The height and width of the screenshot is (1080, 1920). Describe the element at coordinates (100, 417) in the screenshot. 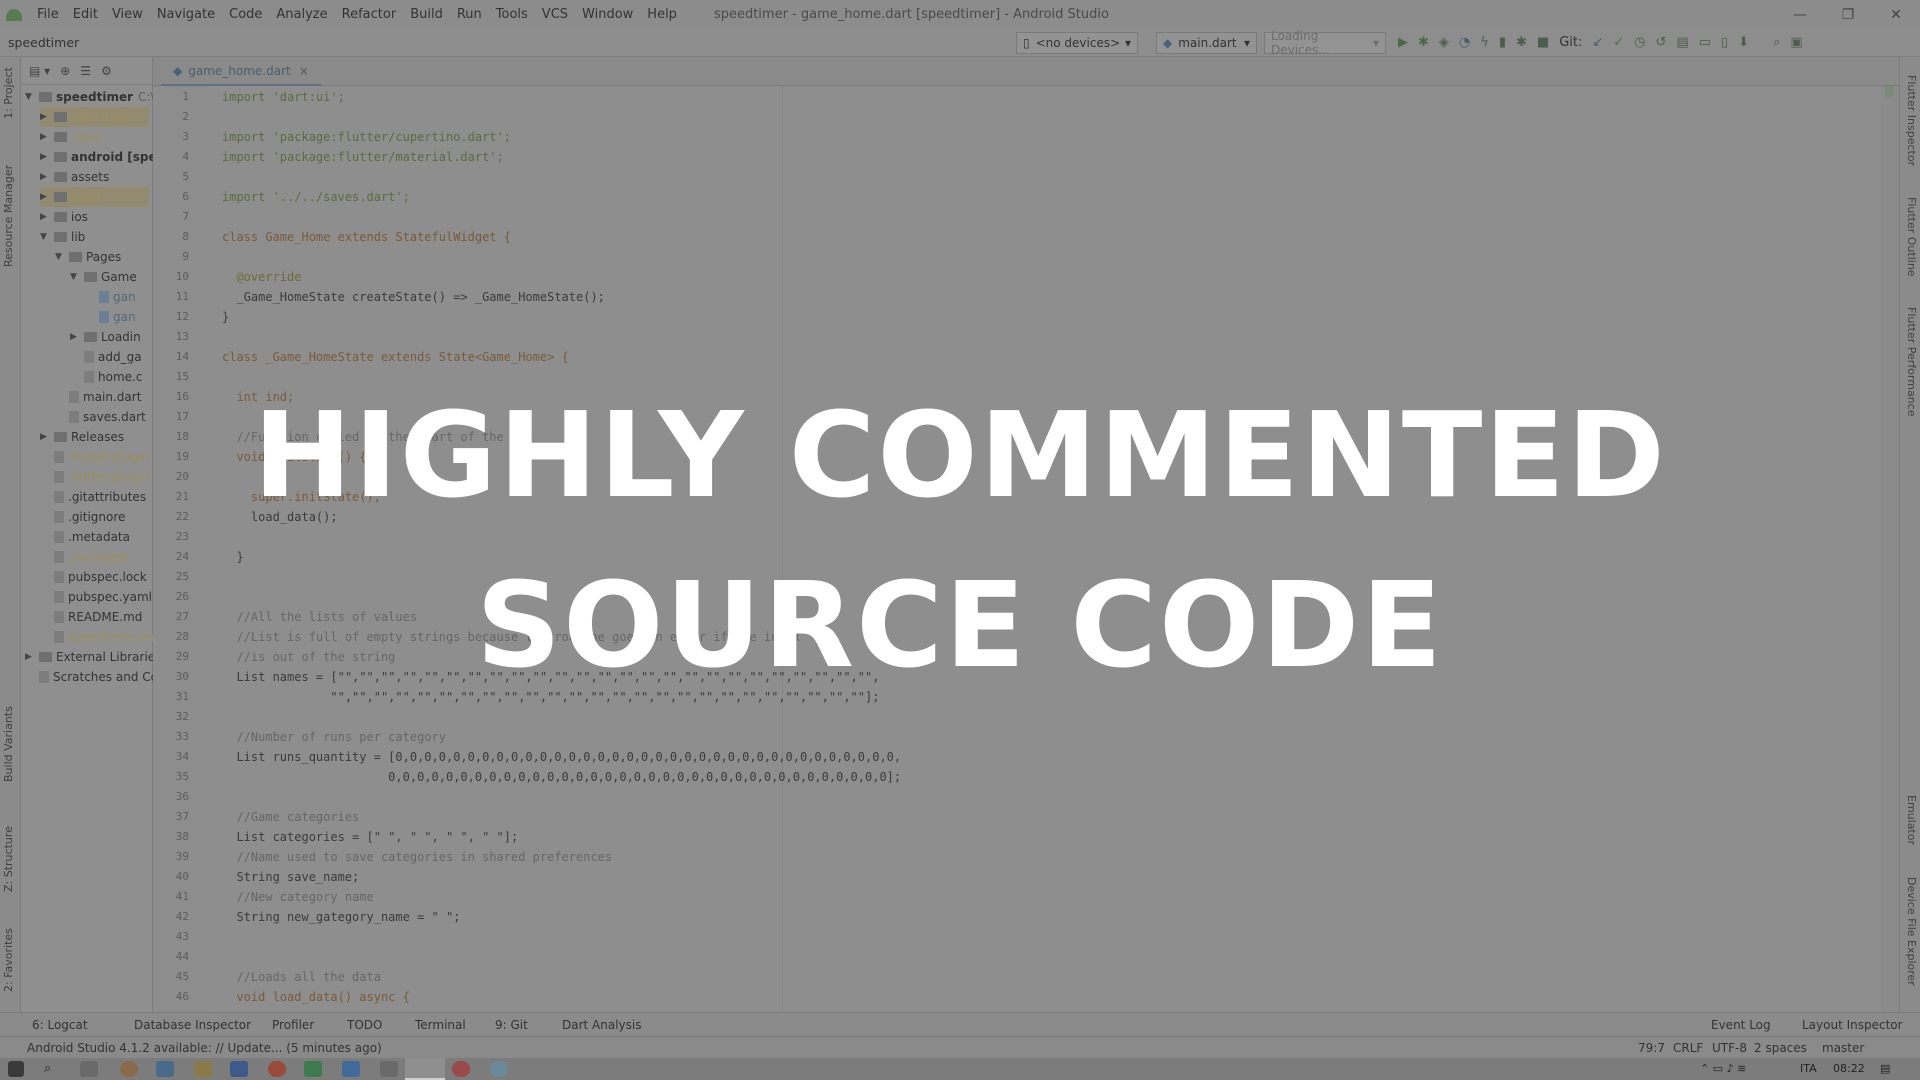

I see `tree-item: saves.dart` at that location.